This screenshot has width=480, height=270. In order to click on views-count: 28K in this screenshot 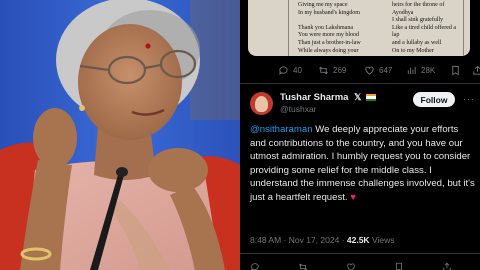, I will do `click(428, 70)`.